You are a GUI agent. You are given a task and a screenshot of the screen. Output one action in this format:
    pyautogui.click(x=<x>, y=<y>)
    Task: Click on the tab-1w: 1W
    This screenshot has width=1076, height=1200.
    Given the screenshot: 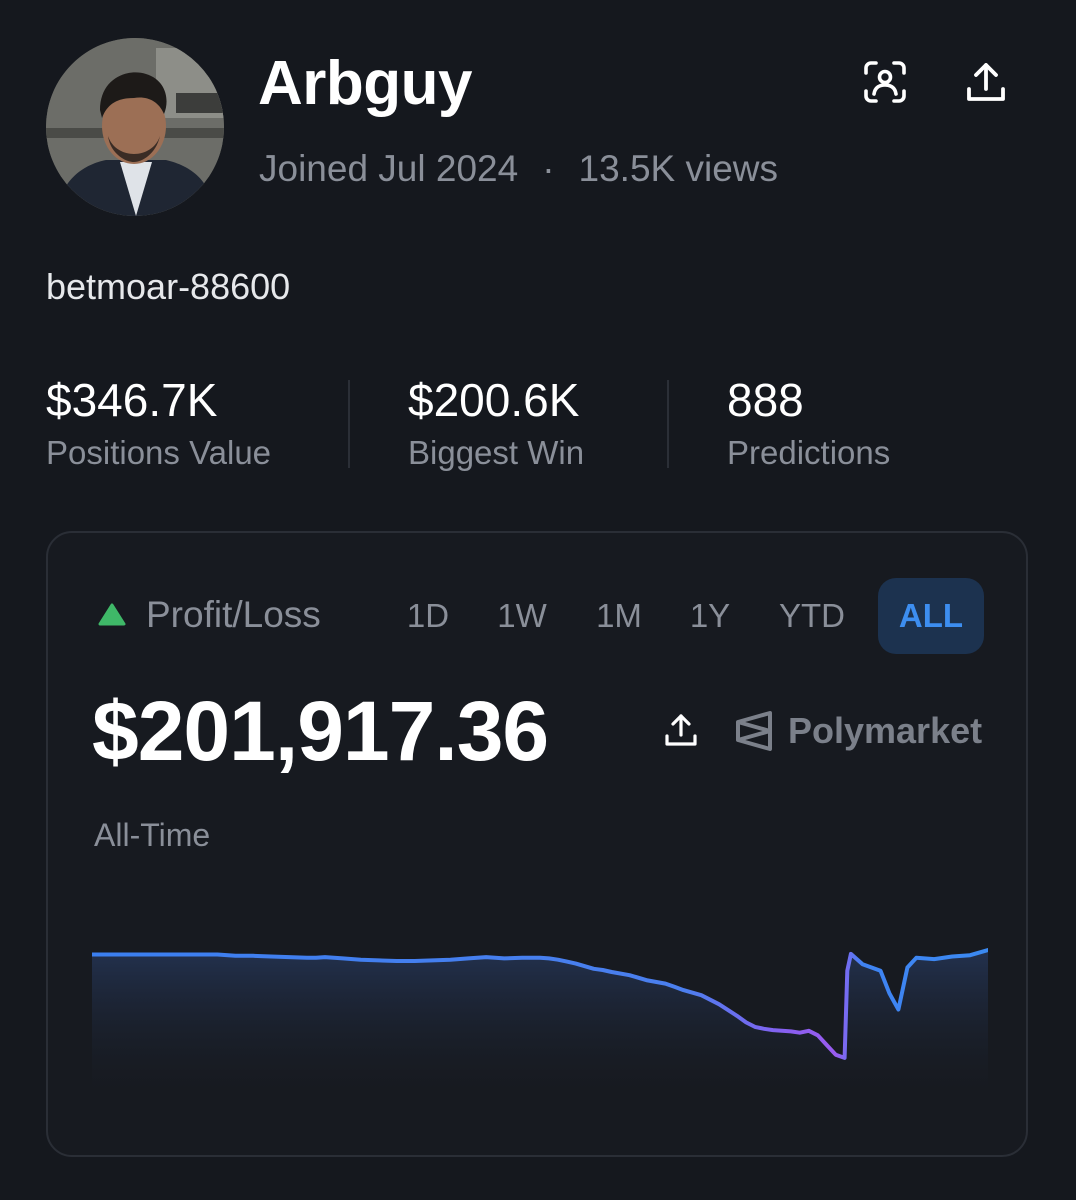 What is the action you would take?
    pyautogui.click(x=522, y=616)
    